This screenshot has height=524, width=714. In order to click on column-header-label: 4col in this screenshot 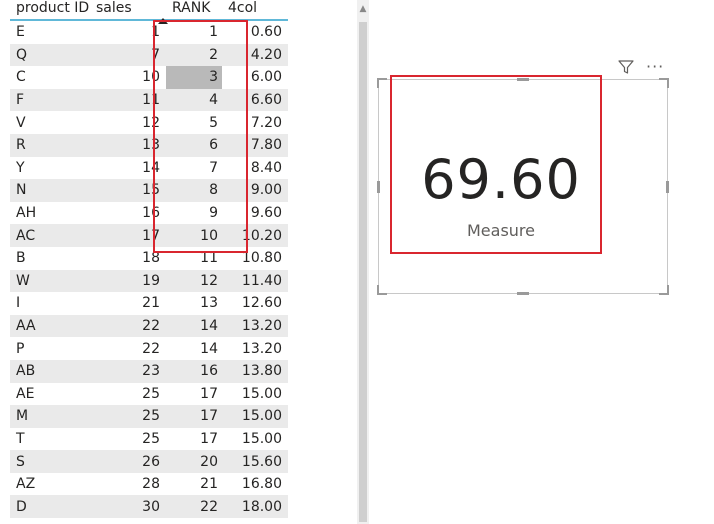, I will do `click(243, 8)`.